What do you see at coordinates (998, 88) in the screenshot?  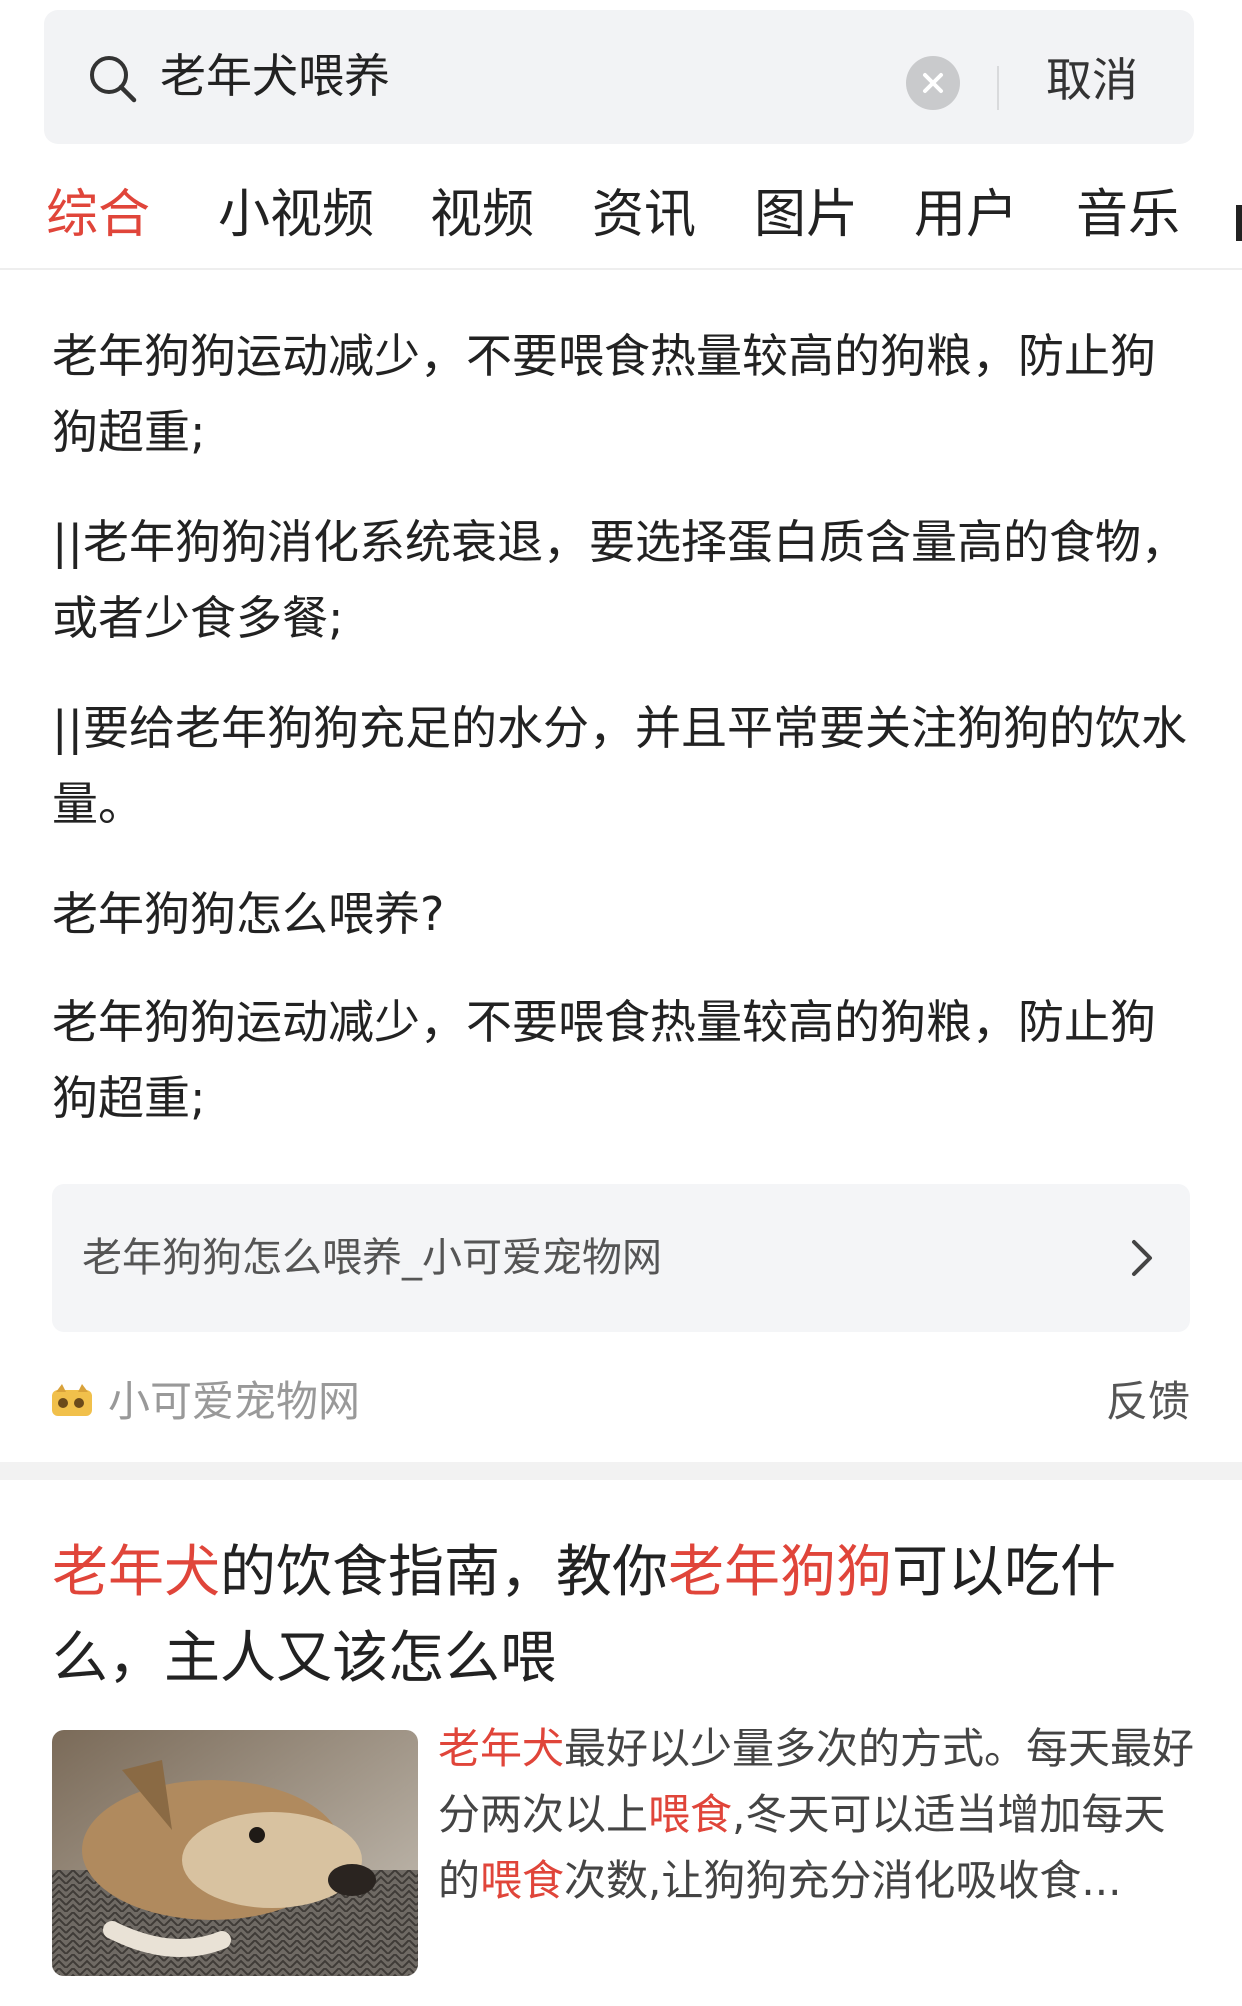 I see `search-separator` at bounding box center [998, 88].